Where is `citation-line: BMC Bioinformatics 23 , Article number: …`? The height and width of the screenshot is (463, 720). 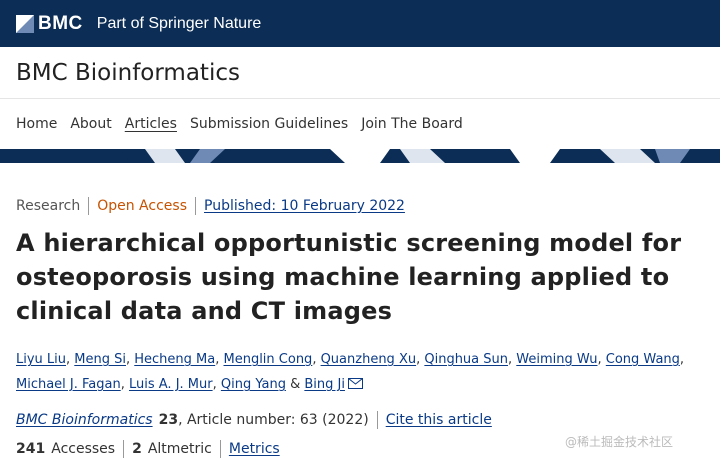
citation-line: BMC Bioinformatics 23 , Article number: … is located at coordinates (254, 420).